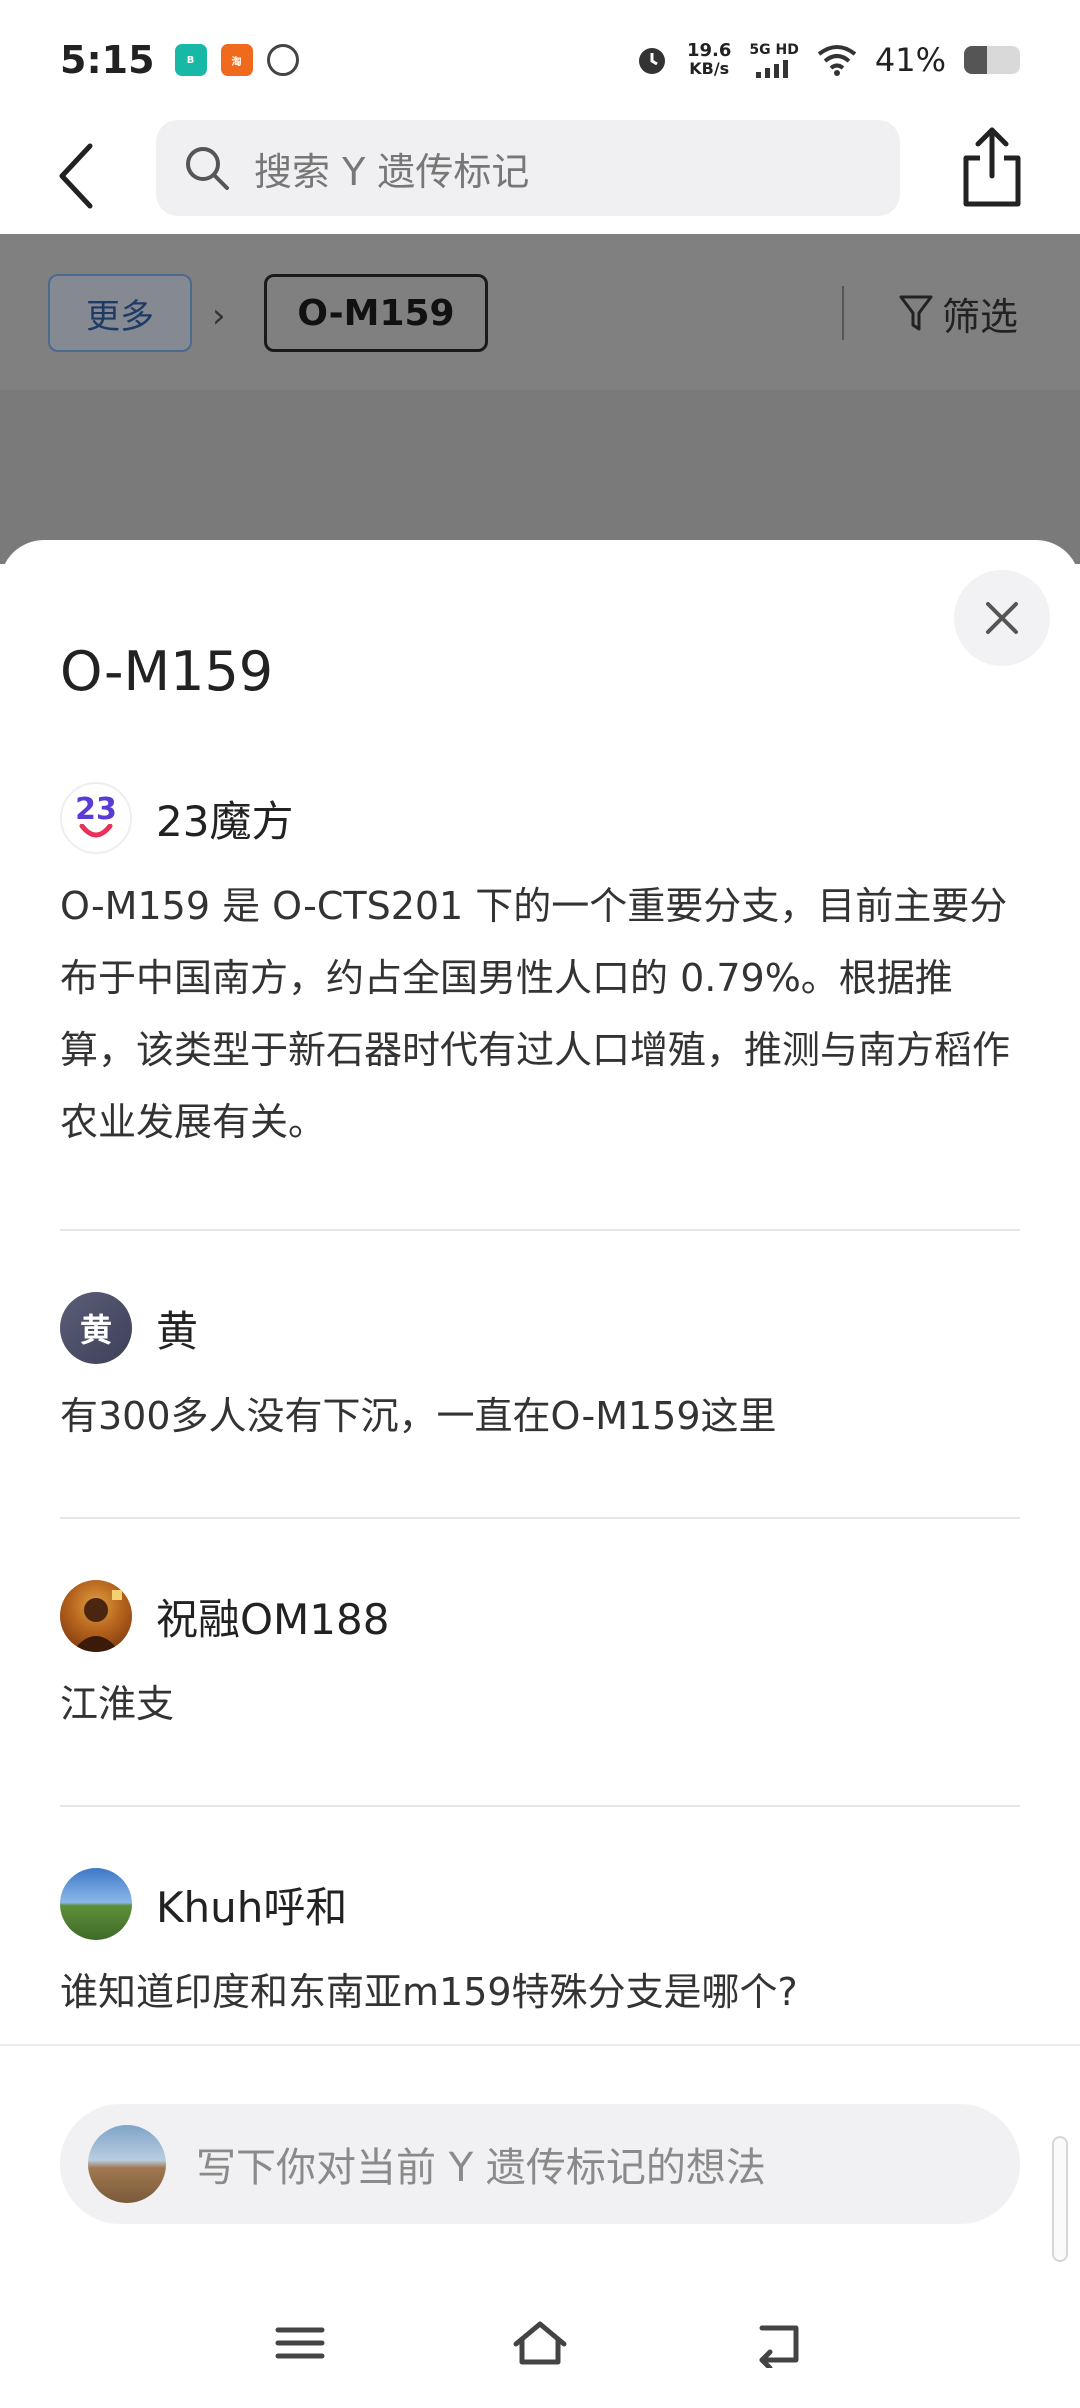 This screenshot has width=1080, height=2408. Describe the element at coordinates (837, 60) in the screenshot. I see `wifi-icon` at that location.